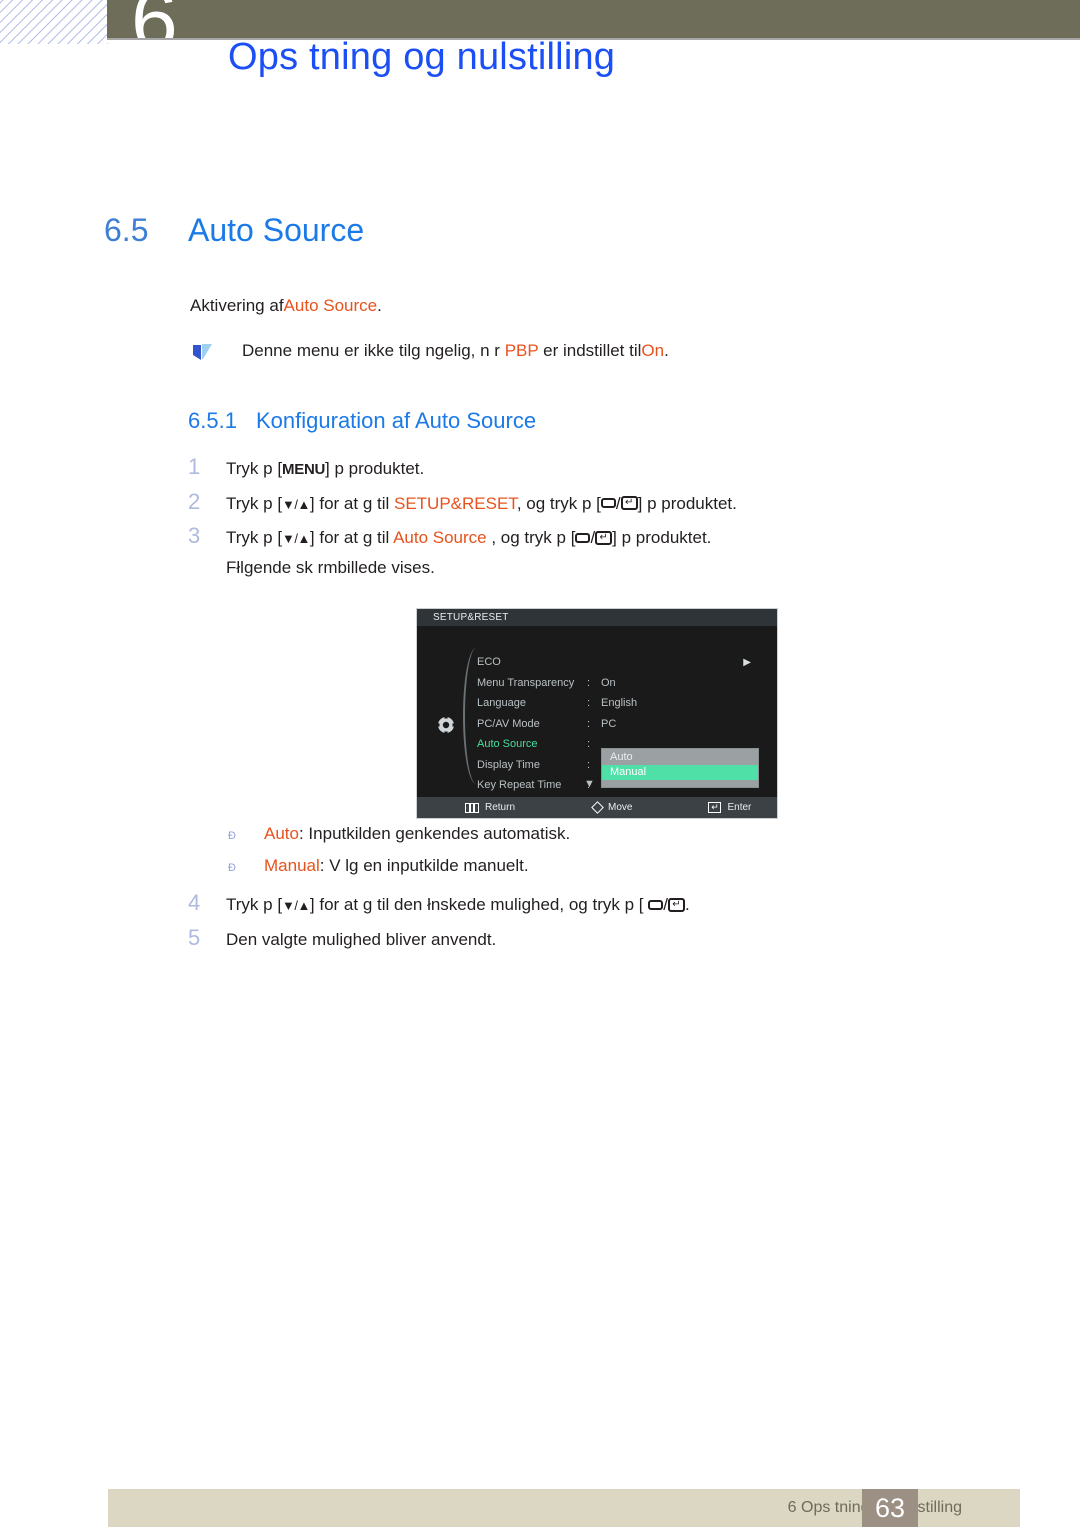  What do you see at coordinates (373, 350) in the screenshot?
I see `note-text-before: Denne menu er ikke tilg ngelig, n r` at bounding box center [373, 350].